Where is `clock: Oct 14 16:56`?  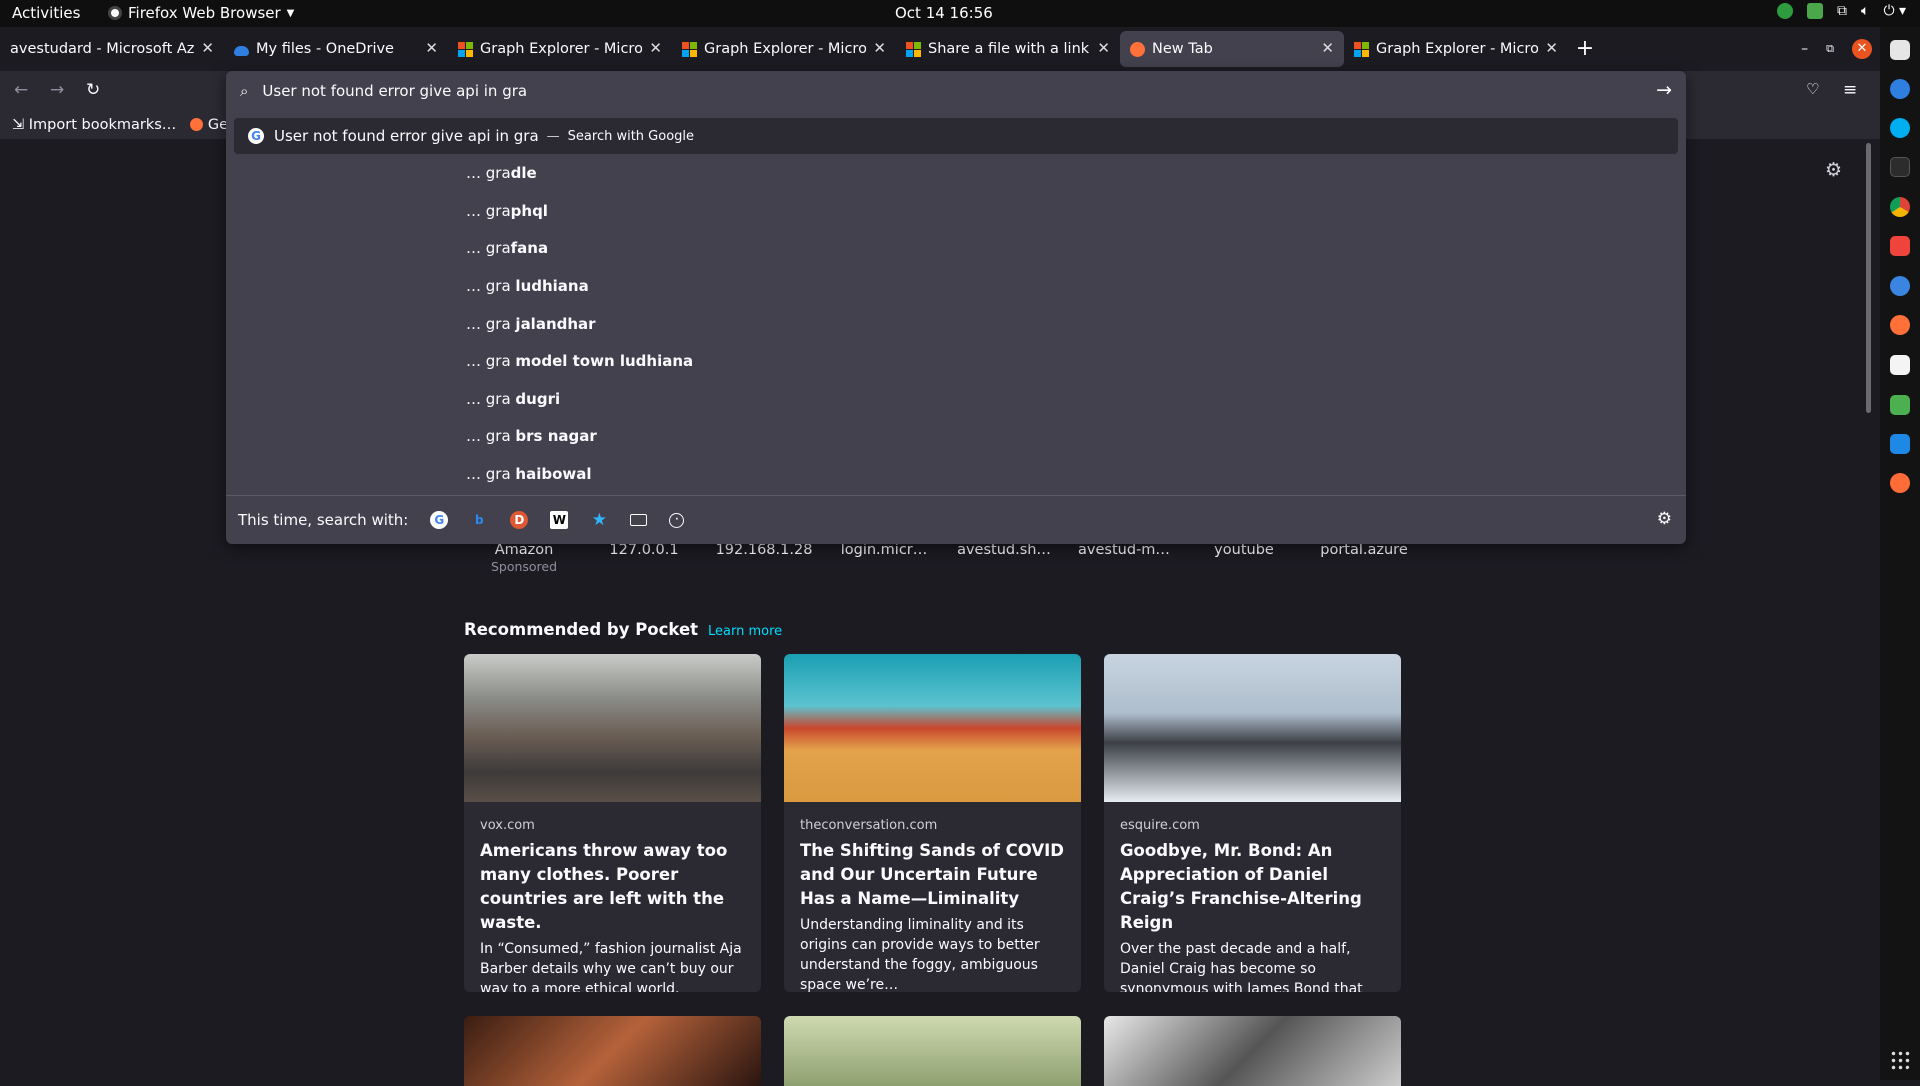
clock: Oct 14 16:56 is located at coordinates (944, 13).